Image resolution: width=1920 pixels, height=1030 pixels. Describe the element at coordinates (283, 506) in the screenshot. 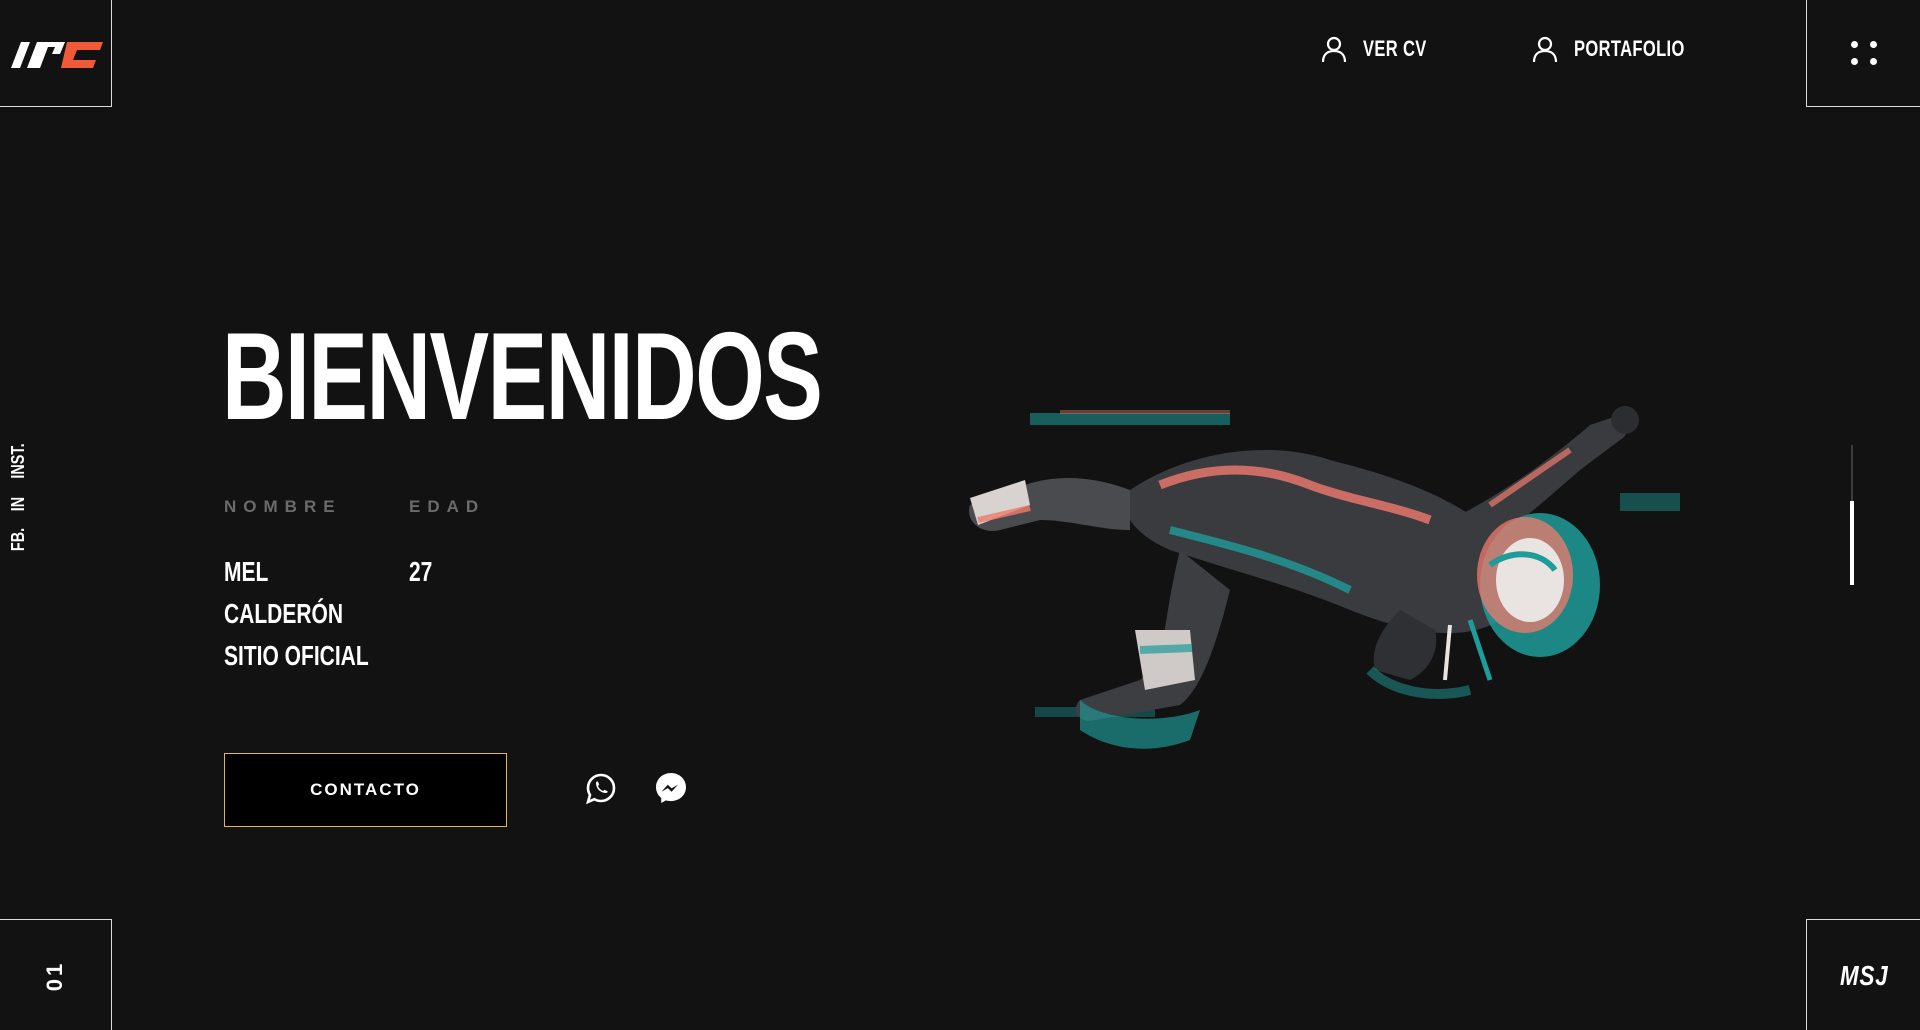

I see `name-label: NOMBRE` at that location.